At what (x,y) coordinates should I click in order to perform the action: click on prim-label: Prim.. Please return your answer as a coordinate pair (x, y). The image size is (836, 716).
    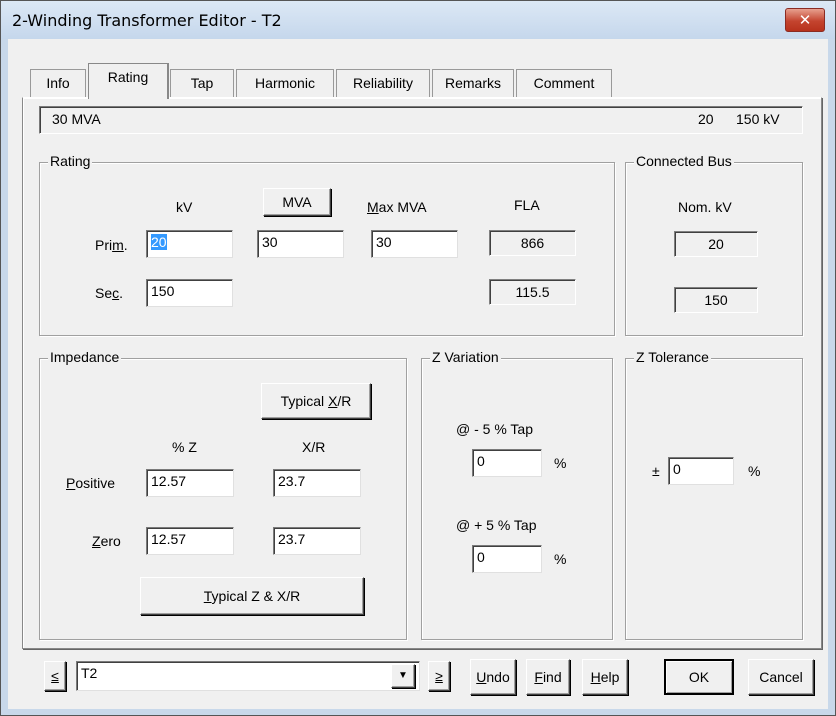
    Looking at the image, I should click on (111, 245).